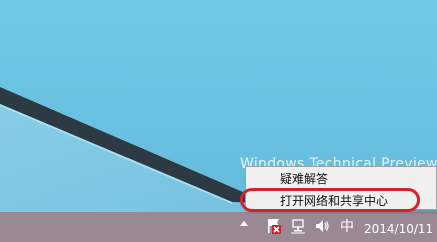  Describe the element at coordinates (330, 200) in the screenshot. I see `highlight-annotation` at that location.